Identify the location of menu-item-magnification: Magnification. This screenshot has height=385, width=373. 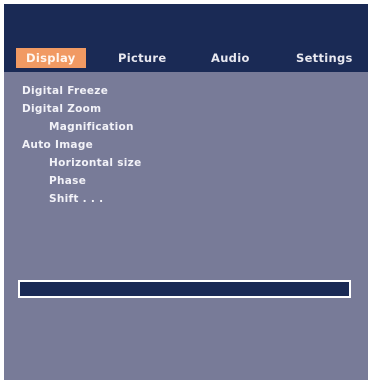
(186, 127).